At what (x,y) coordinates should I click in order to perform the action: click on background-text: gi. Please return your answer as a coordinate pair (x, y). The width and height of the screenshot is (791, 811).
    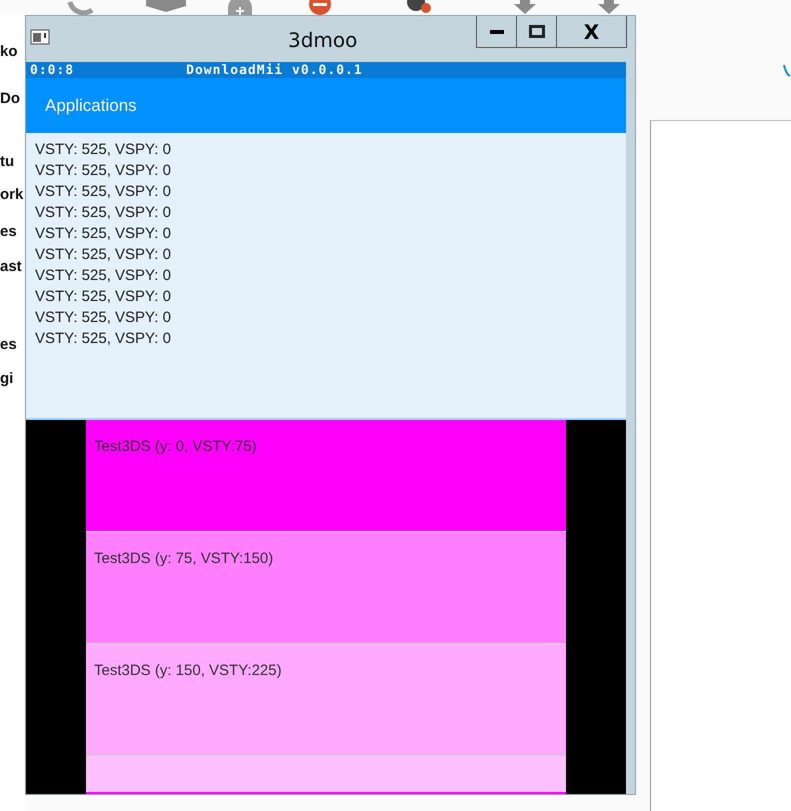
    Looking at the image, I should click on (7, 378).